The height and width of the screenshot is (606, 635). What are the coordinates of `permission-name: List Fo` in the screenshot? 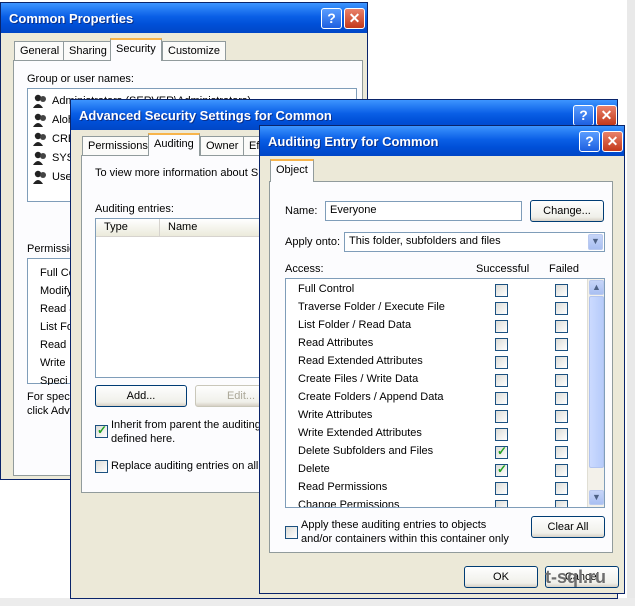 It's located at (57, 327).